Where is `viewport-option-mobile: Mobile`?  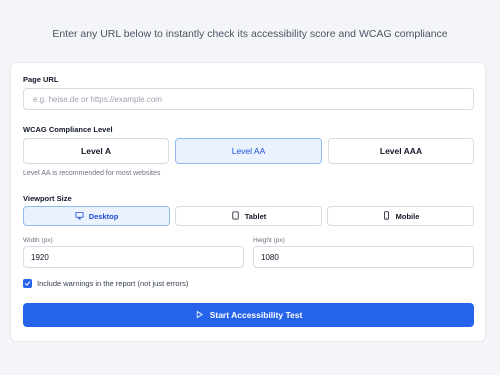
viewport-option-mobile: Mobile is located at coordinates (400, 216).